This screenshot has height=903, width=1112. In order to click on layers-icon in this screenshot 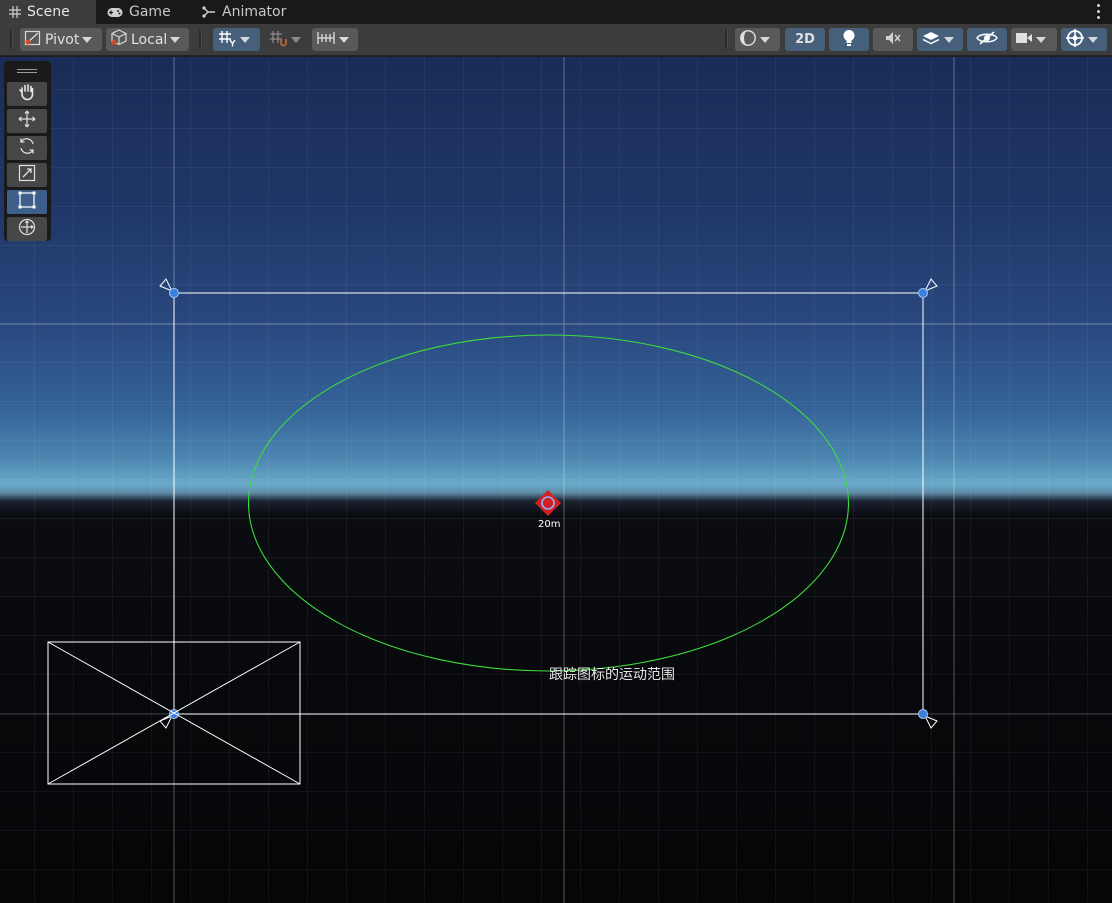, I will do `click(931, 40)`.